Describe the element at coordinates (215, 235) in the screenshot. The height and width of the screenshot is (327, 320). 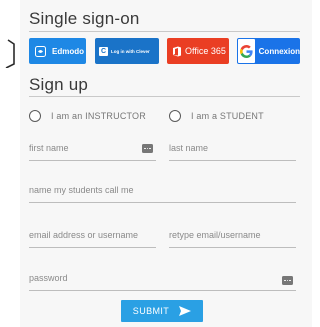
I see `retype-email-placeholder: retype email/username` at that location.